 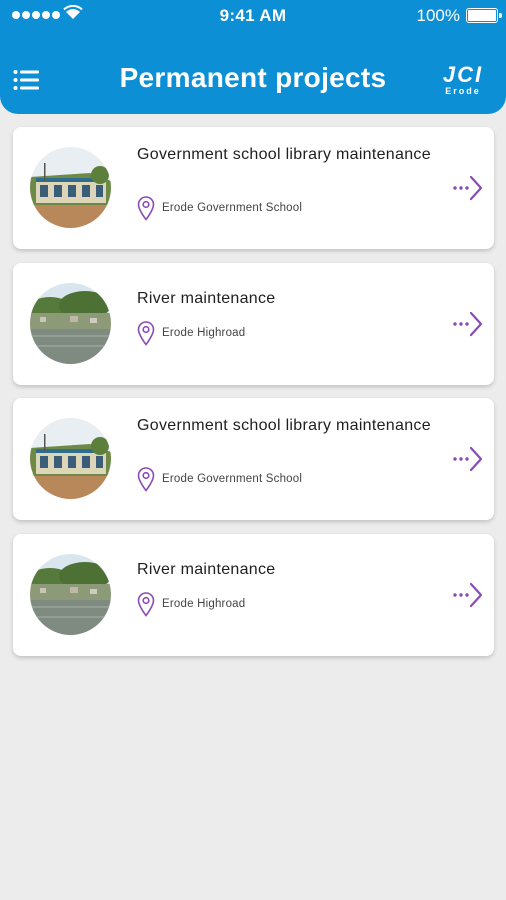 What do you see at coordinates (484, 15) in the screenshot?
I see `battery-icon` at bounding box center [484, 15].